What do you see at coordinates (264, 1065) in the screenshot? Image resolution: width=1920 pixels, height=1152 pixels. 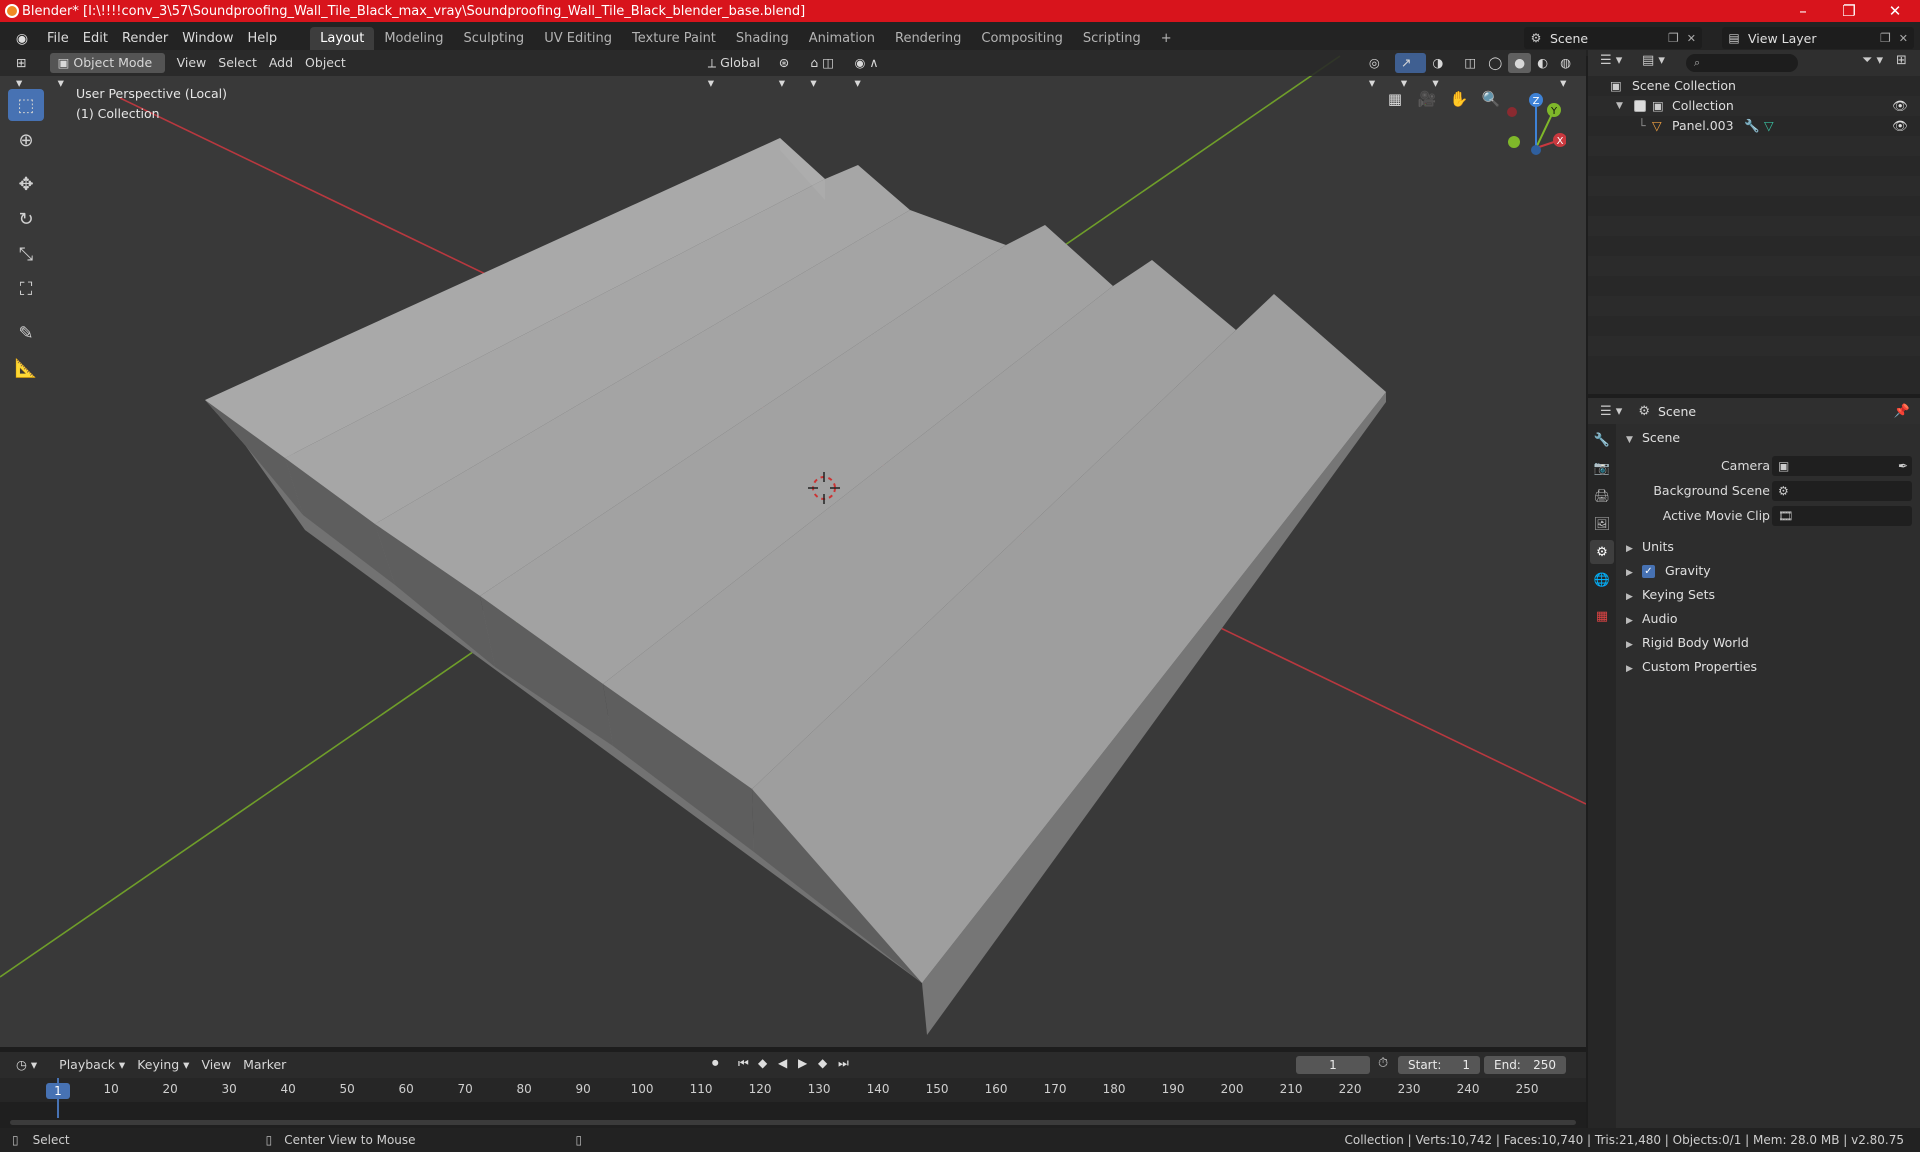 I see `menu-marker: Marker` at bounding box center [264, 1065].